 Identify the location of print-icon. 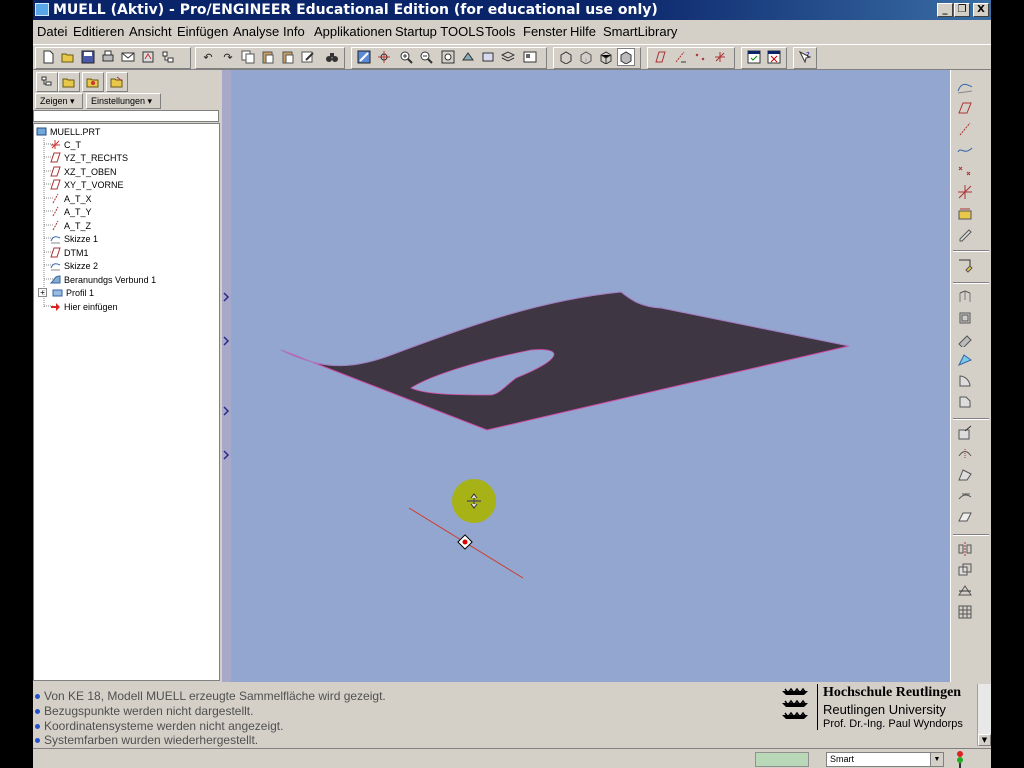
(108, 57).